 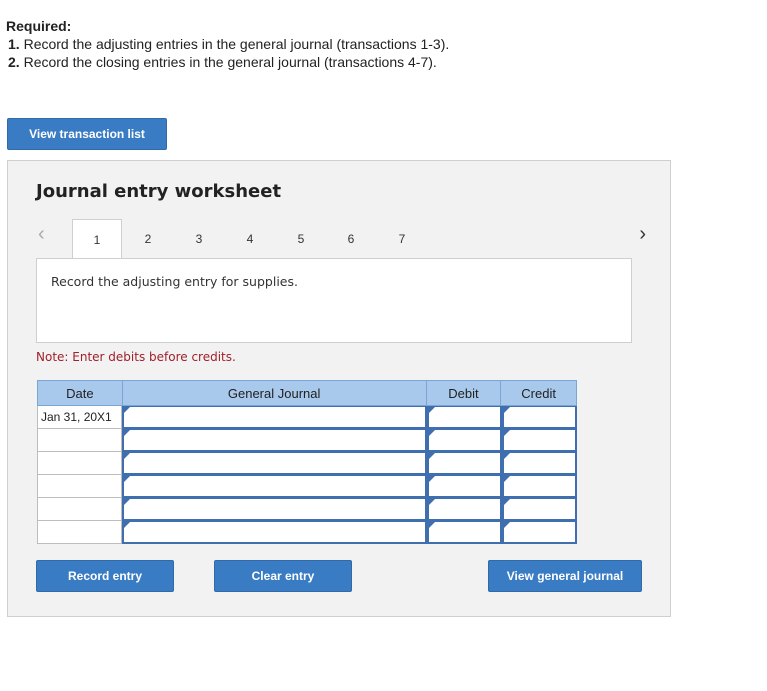 What do you see at coordinates (250, 239) in the screenshot?
I see `tab-4: 4` at bounding box center [250, 239].